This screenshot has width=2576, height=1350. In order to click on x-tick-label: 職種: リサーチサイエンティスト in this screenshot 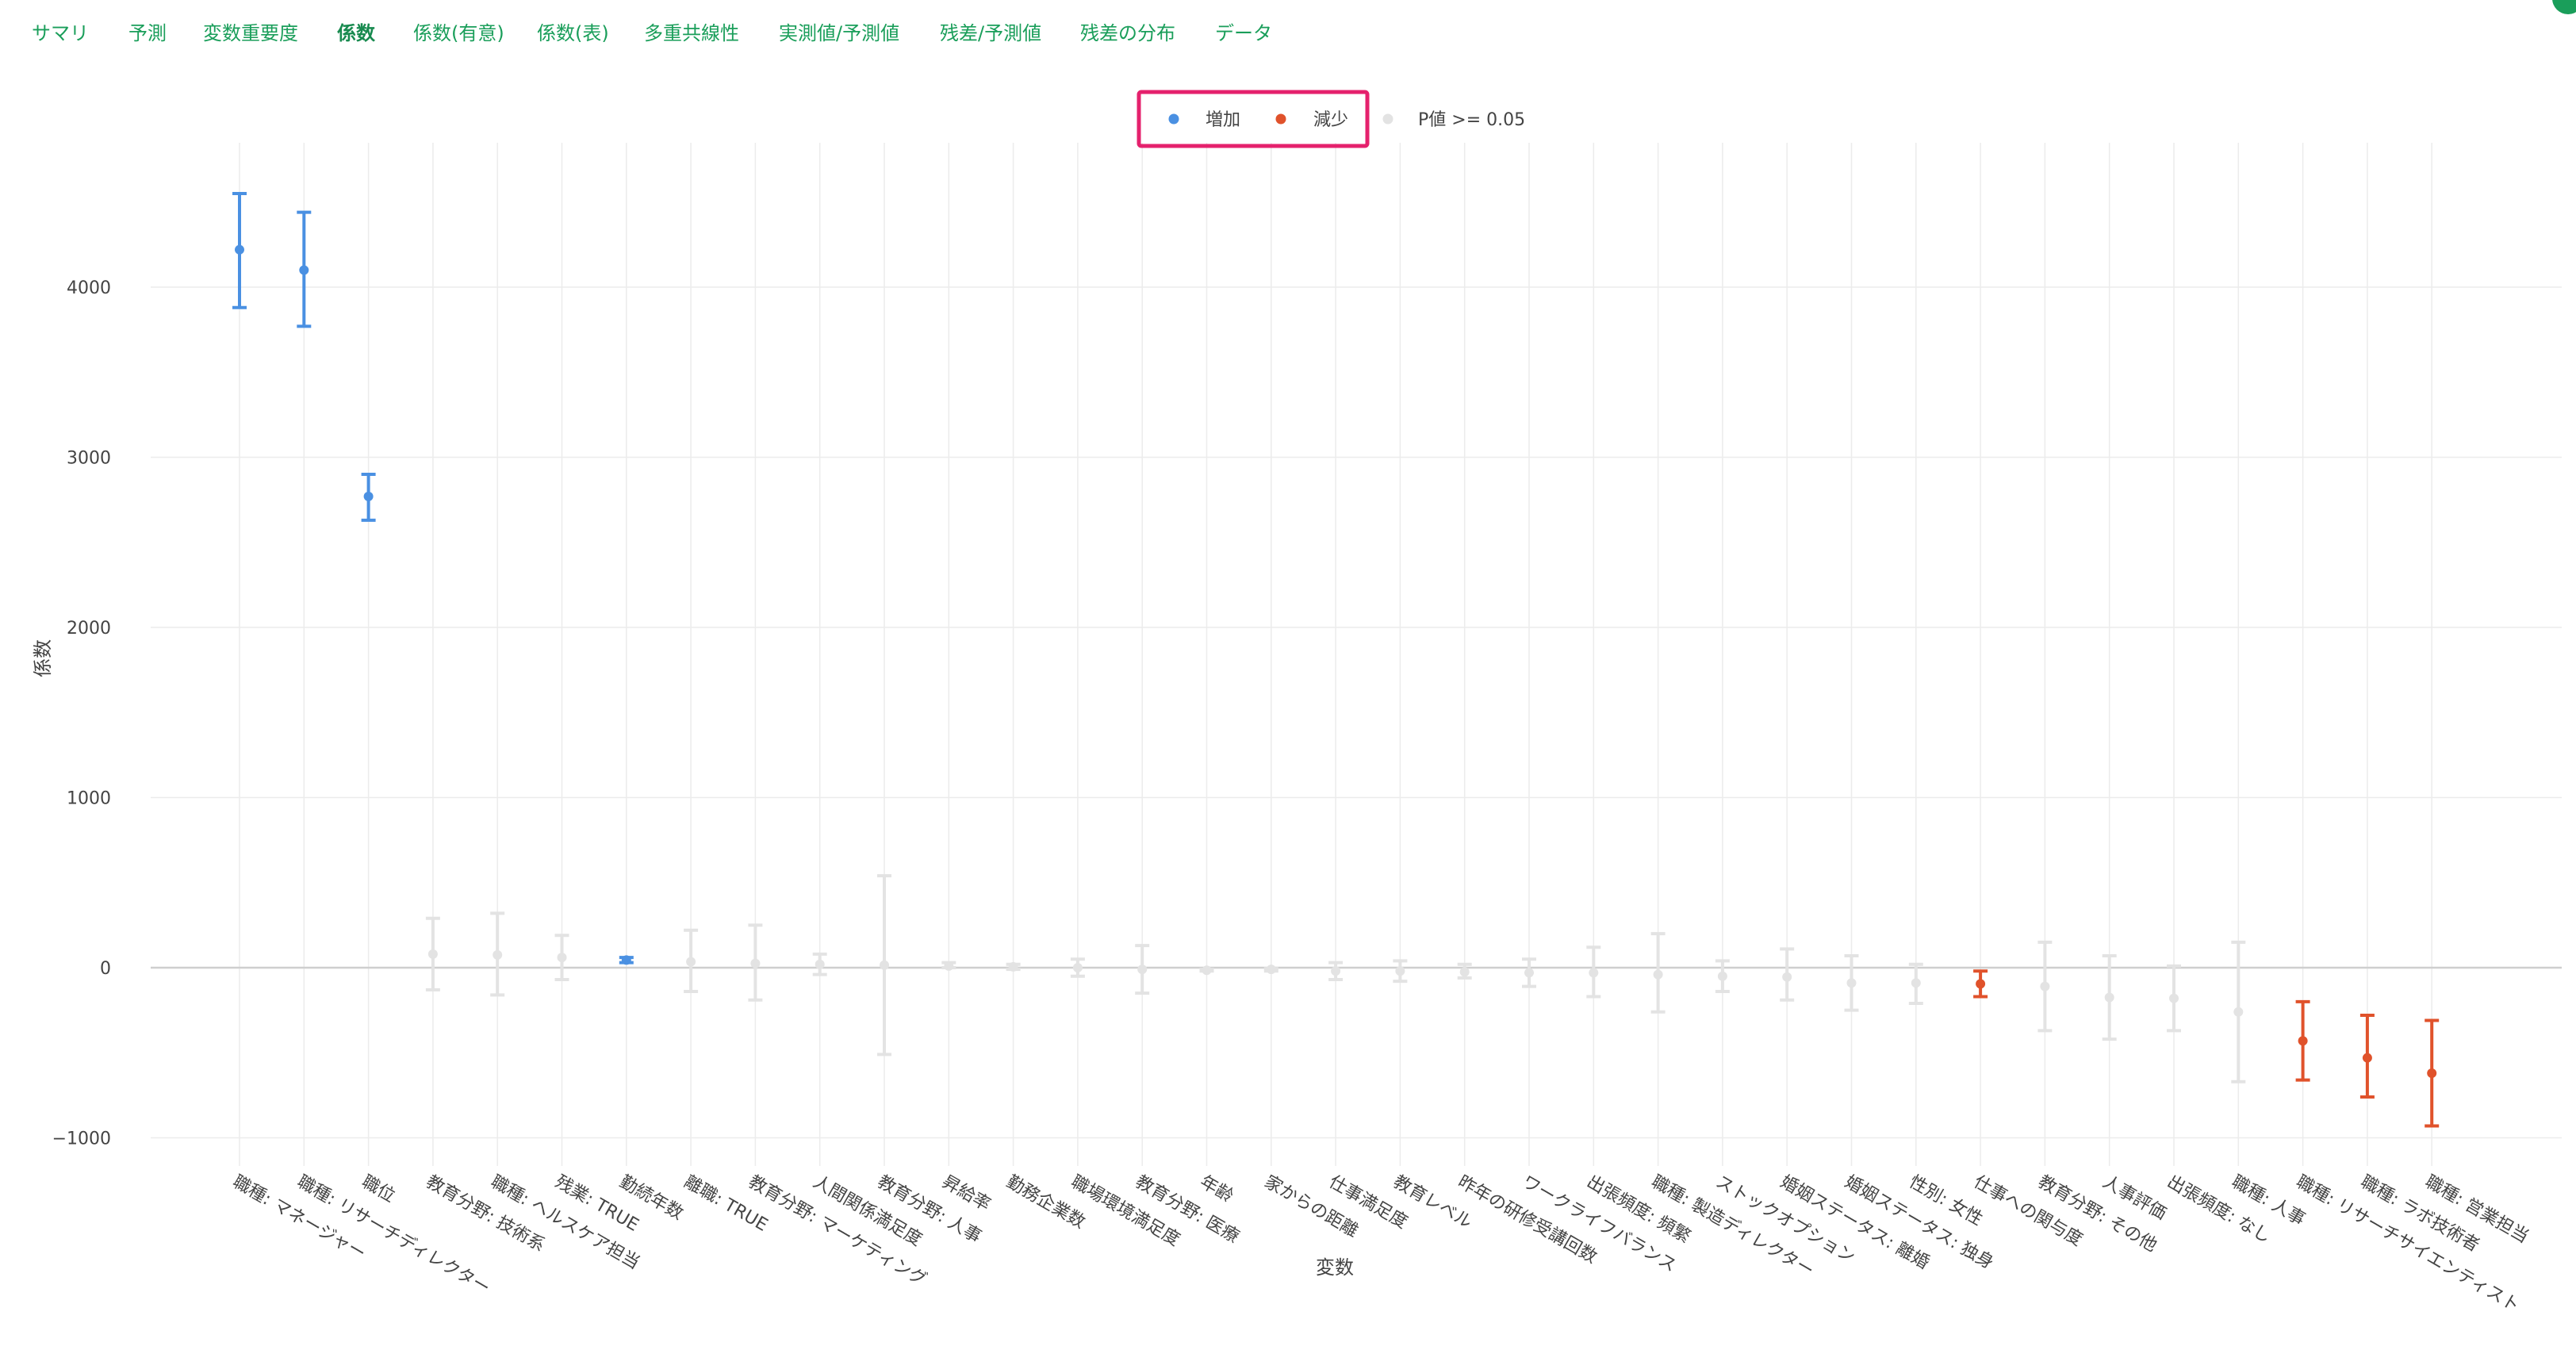, I will do `click(2408, 1244)`.